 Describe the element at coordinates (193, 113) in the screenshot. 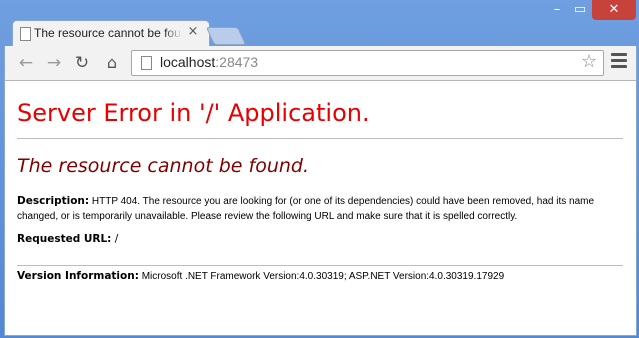

I see `page-title: Server Error in '/' Application.` at that location.